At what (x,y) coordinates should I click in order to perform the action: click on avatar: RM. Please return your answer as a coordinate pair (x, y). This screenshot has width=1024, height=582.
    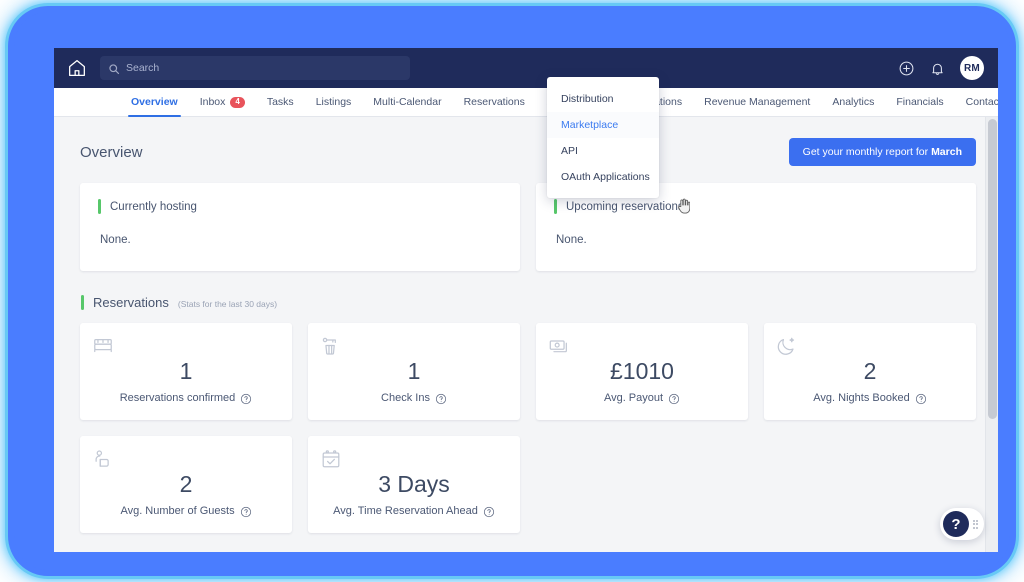
    Looking at the image, I should click on (972, 68).